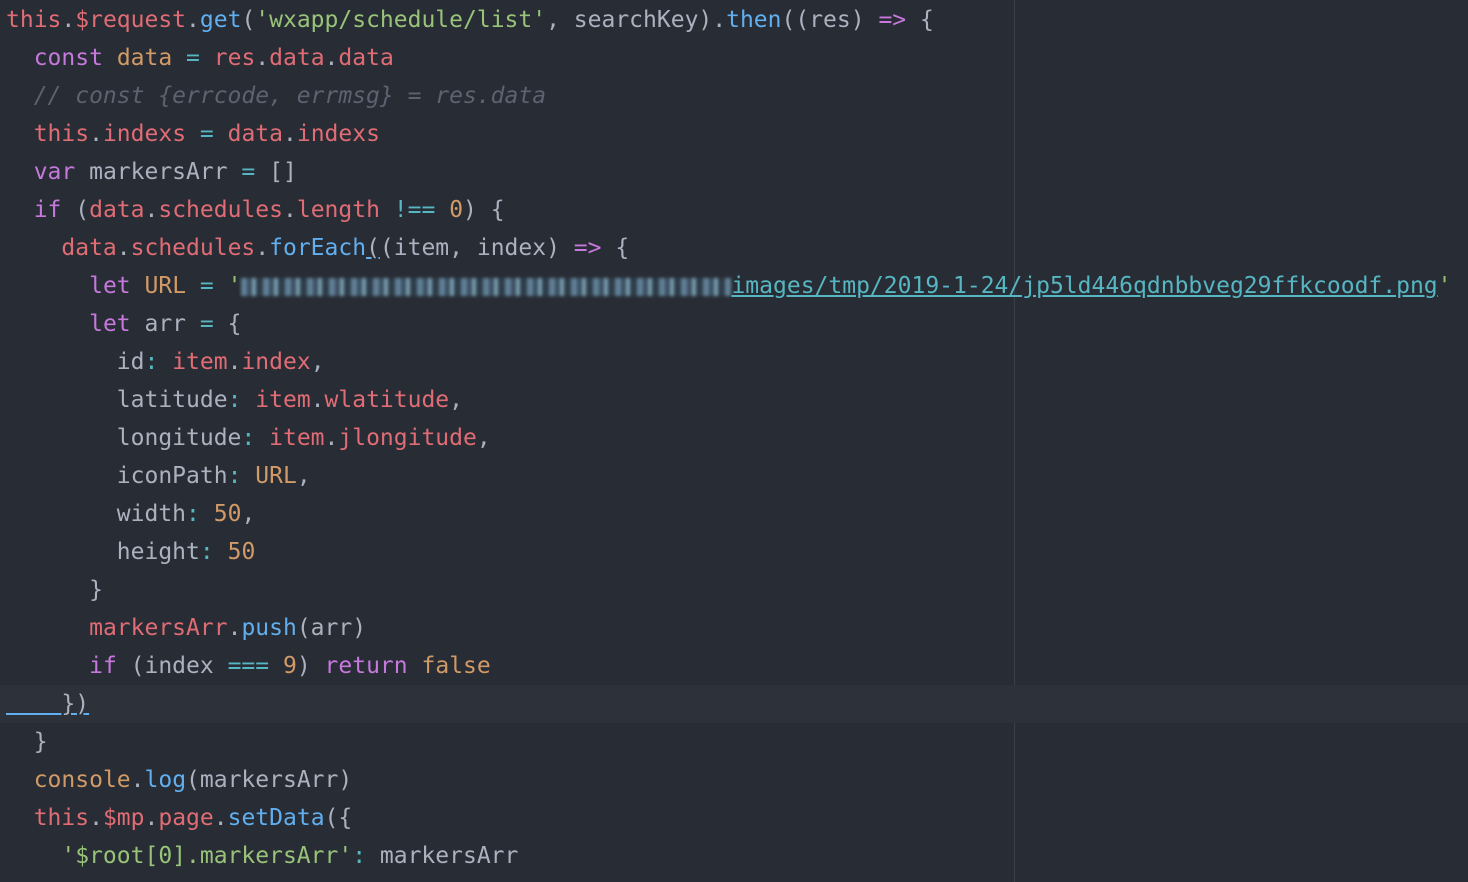 The width and height of the screenshot is (1468, 882). I want to click on code-token: return, so click(366, 666).